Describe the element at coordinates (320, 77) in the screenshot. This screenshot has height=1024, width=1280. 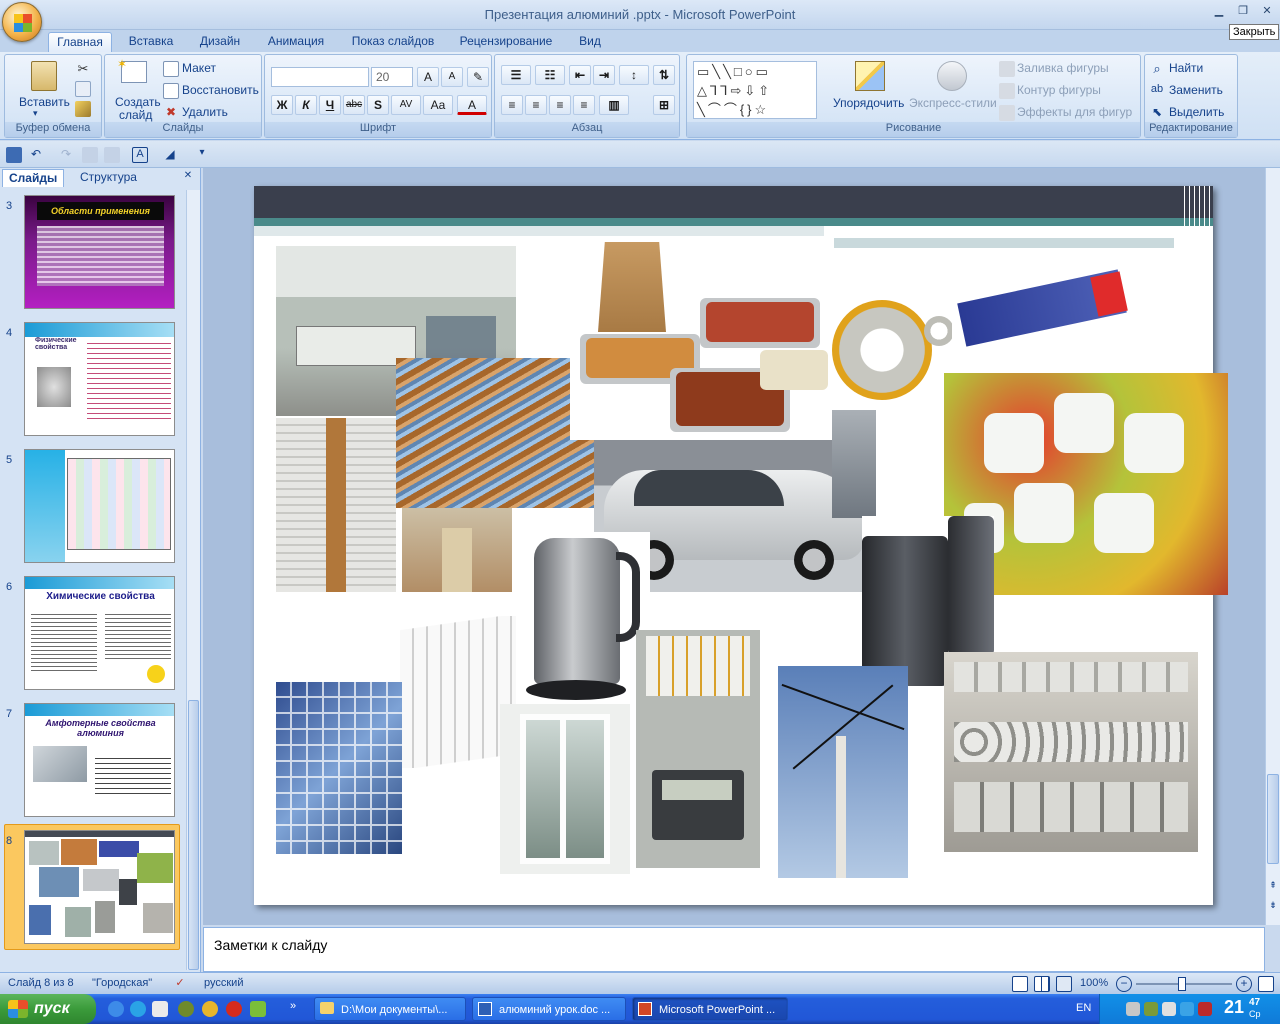
I see `font-name-combo` at that location.